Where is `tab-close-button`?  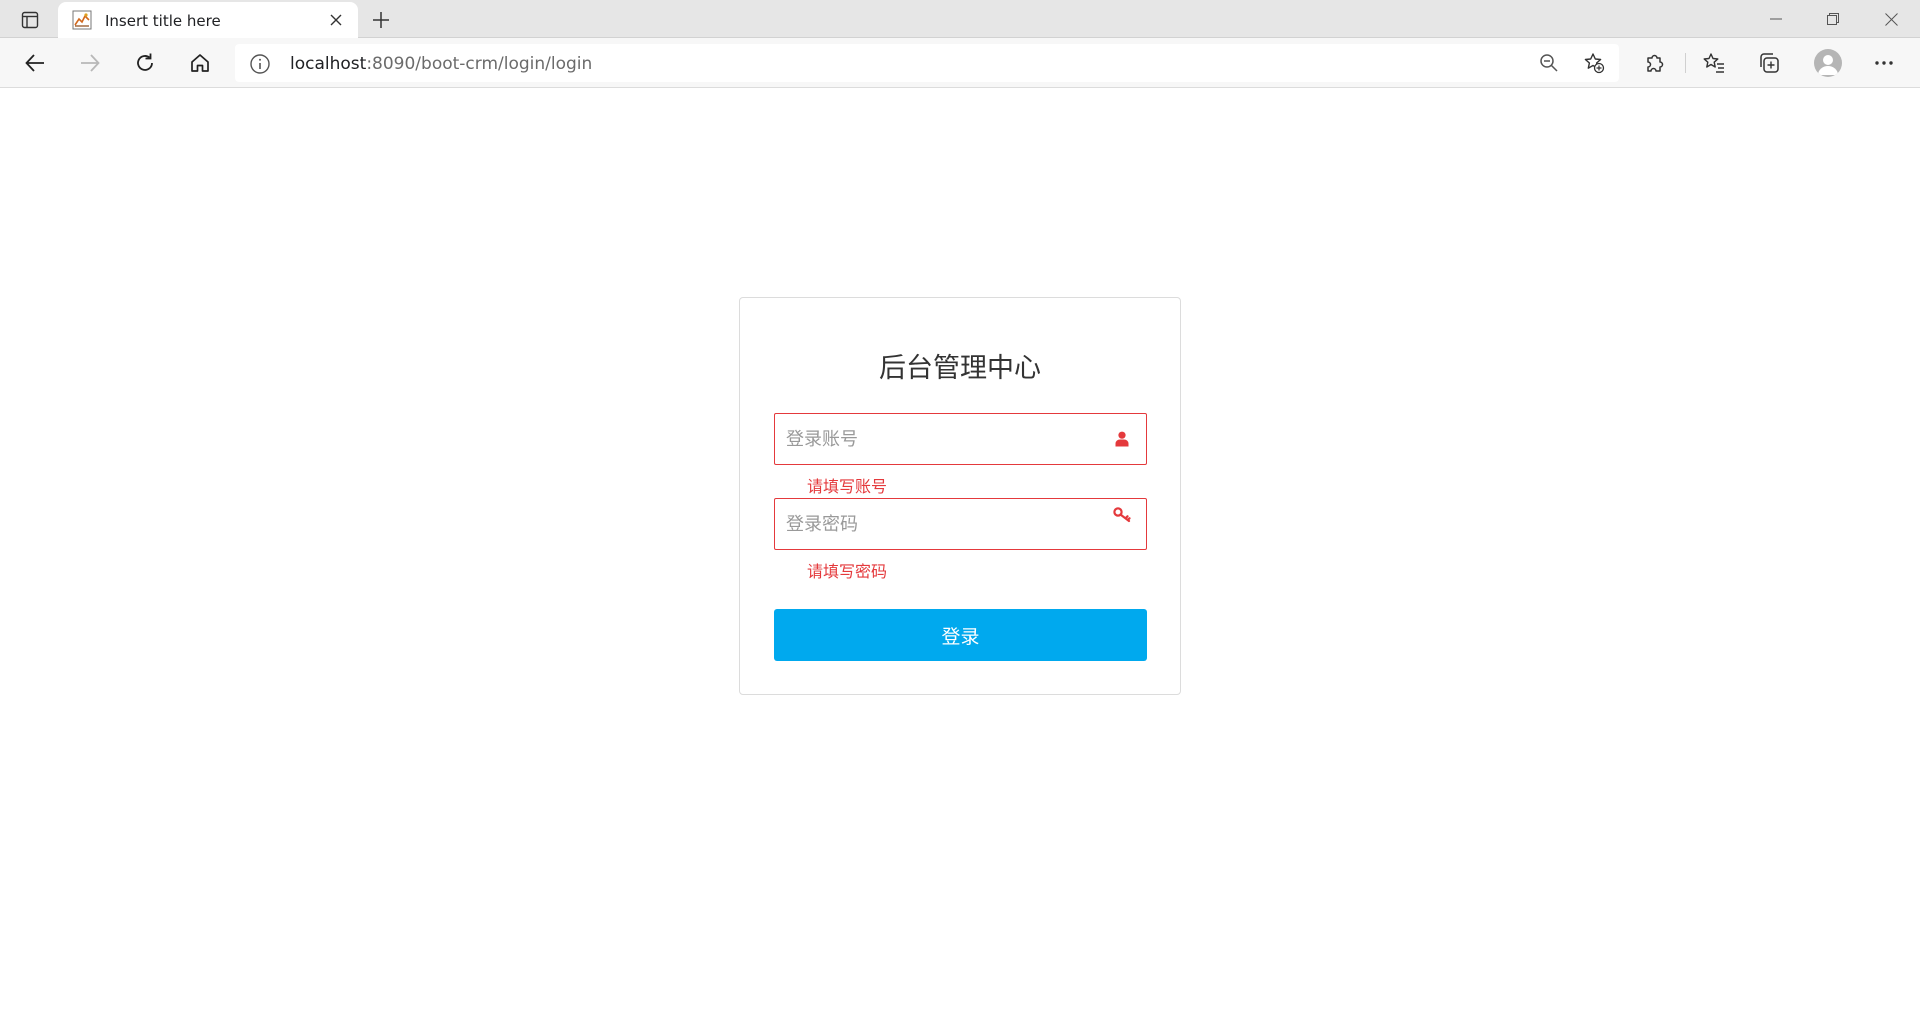
tab-close-button is located at coordinates (336, 20).